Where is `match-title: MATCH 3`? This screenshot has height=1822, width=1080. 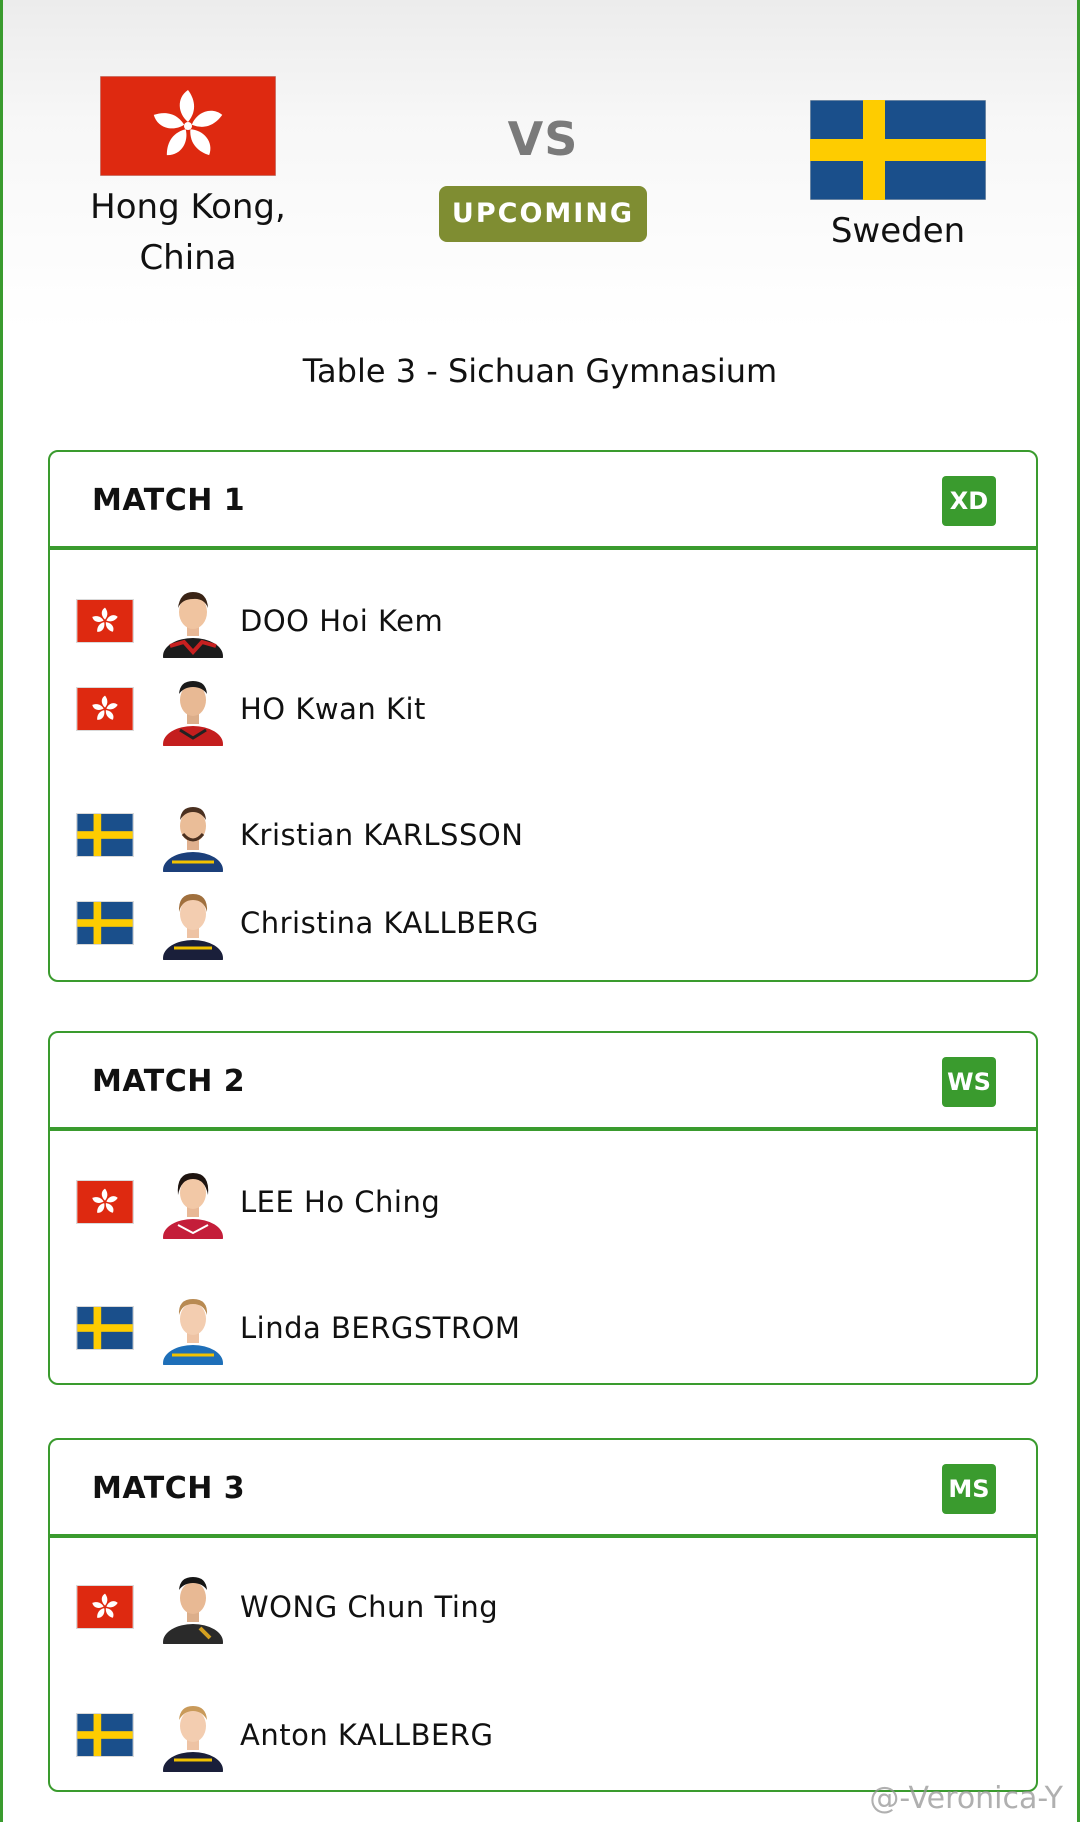 match-title: MATCH 3 is located at coordinates (169, 1488).